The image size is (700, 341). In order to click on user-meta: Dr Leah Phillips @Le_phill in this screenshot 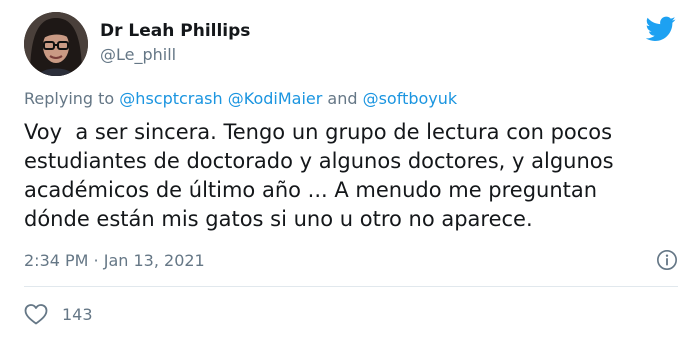, I will do `click(175, 43)`.